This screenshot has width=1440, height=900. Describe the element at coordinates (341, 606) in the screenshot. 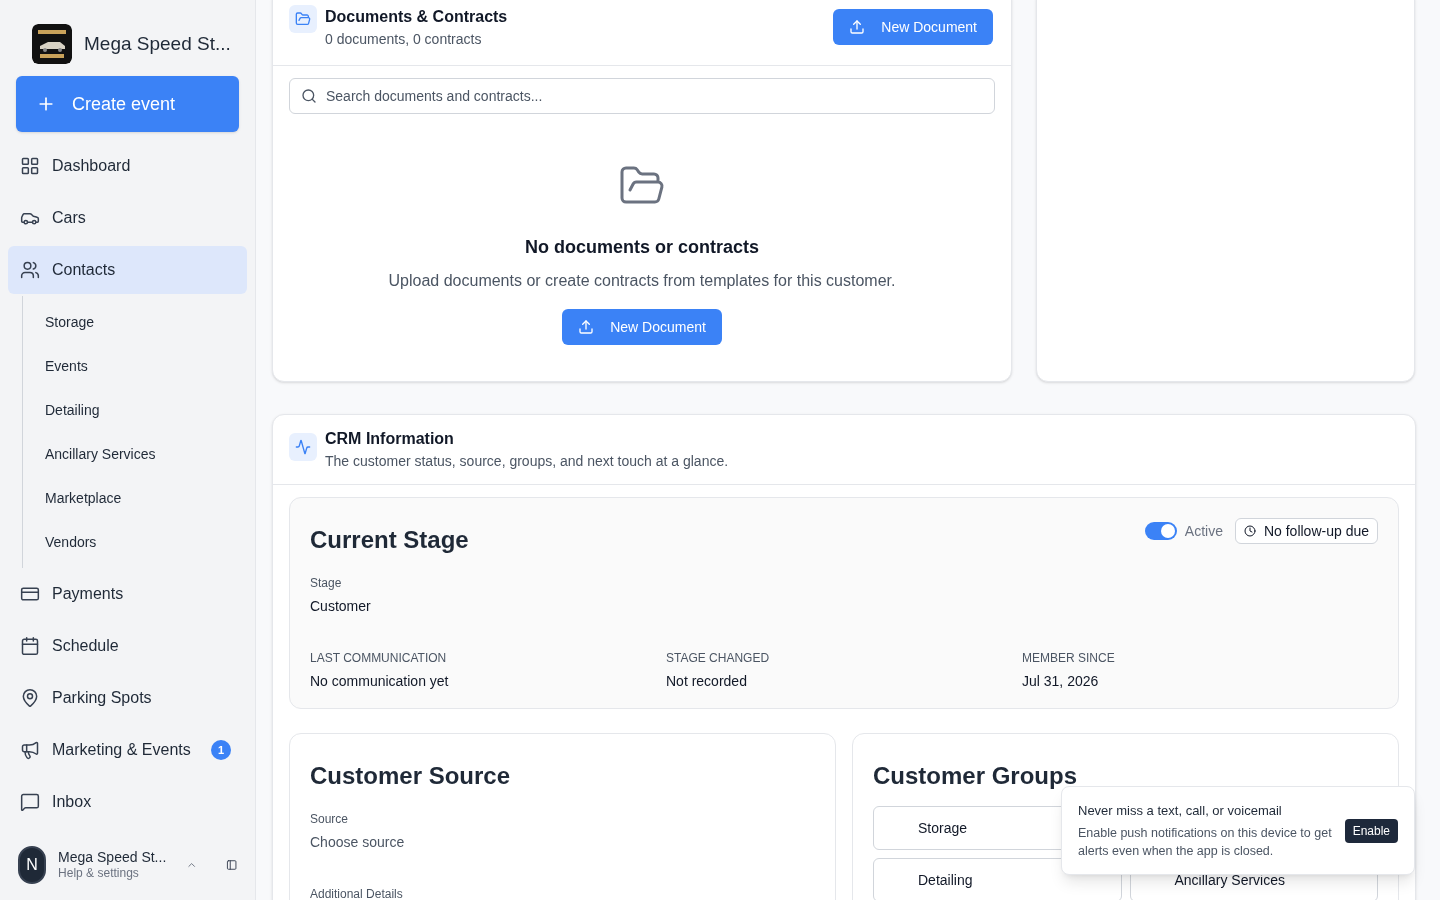

I see `field-value: Customer` at that location.